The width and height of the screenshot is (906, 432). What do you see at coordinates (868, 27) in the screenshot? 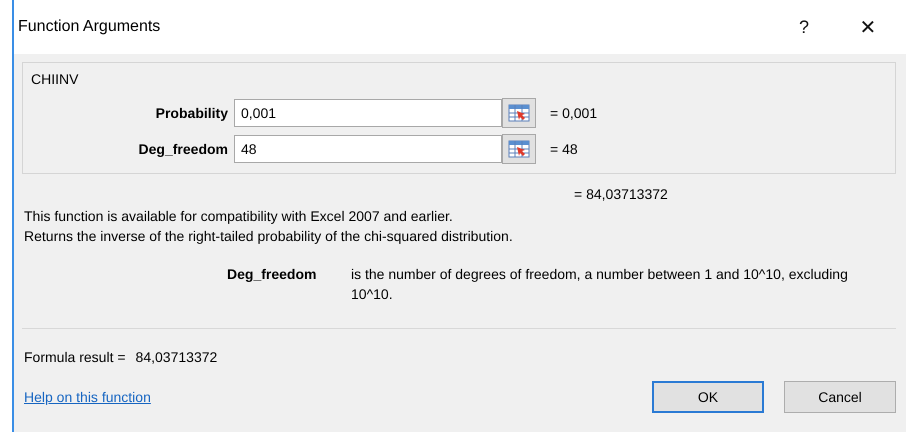
I see `close-button: ✕` at bounding box center [868, 27].